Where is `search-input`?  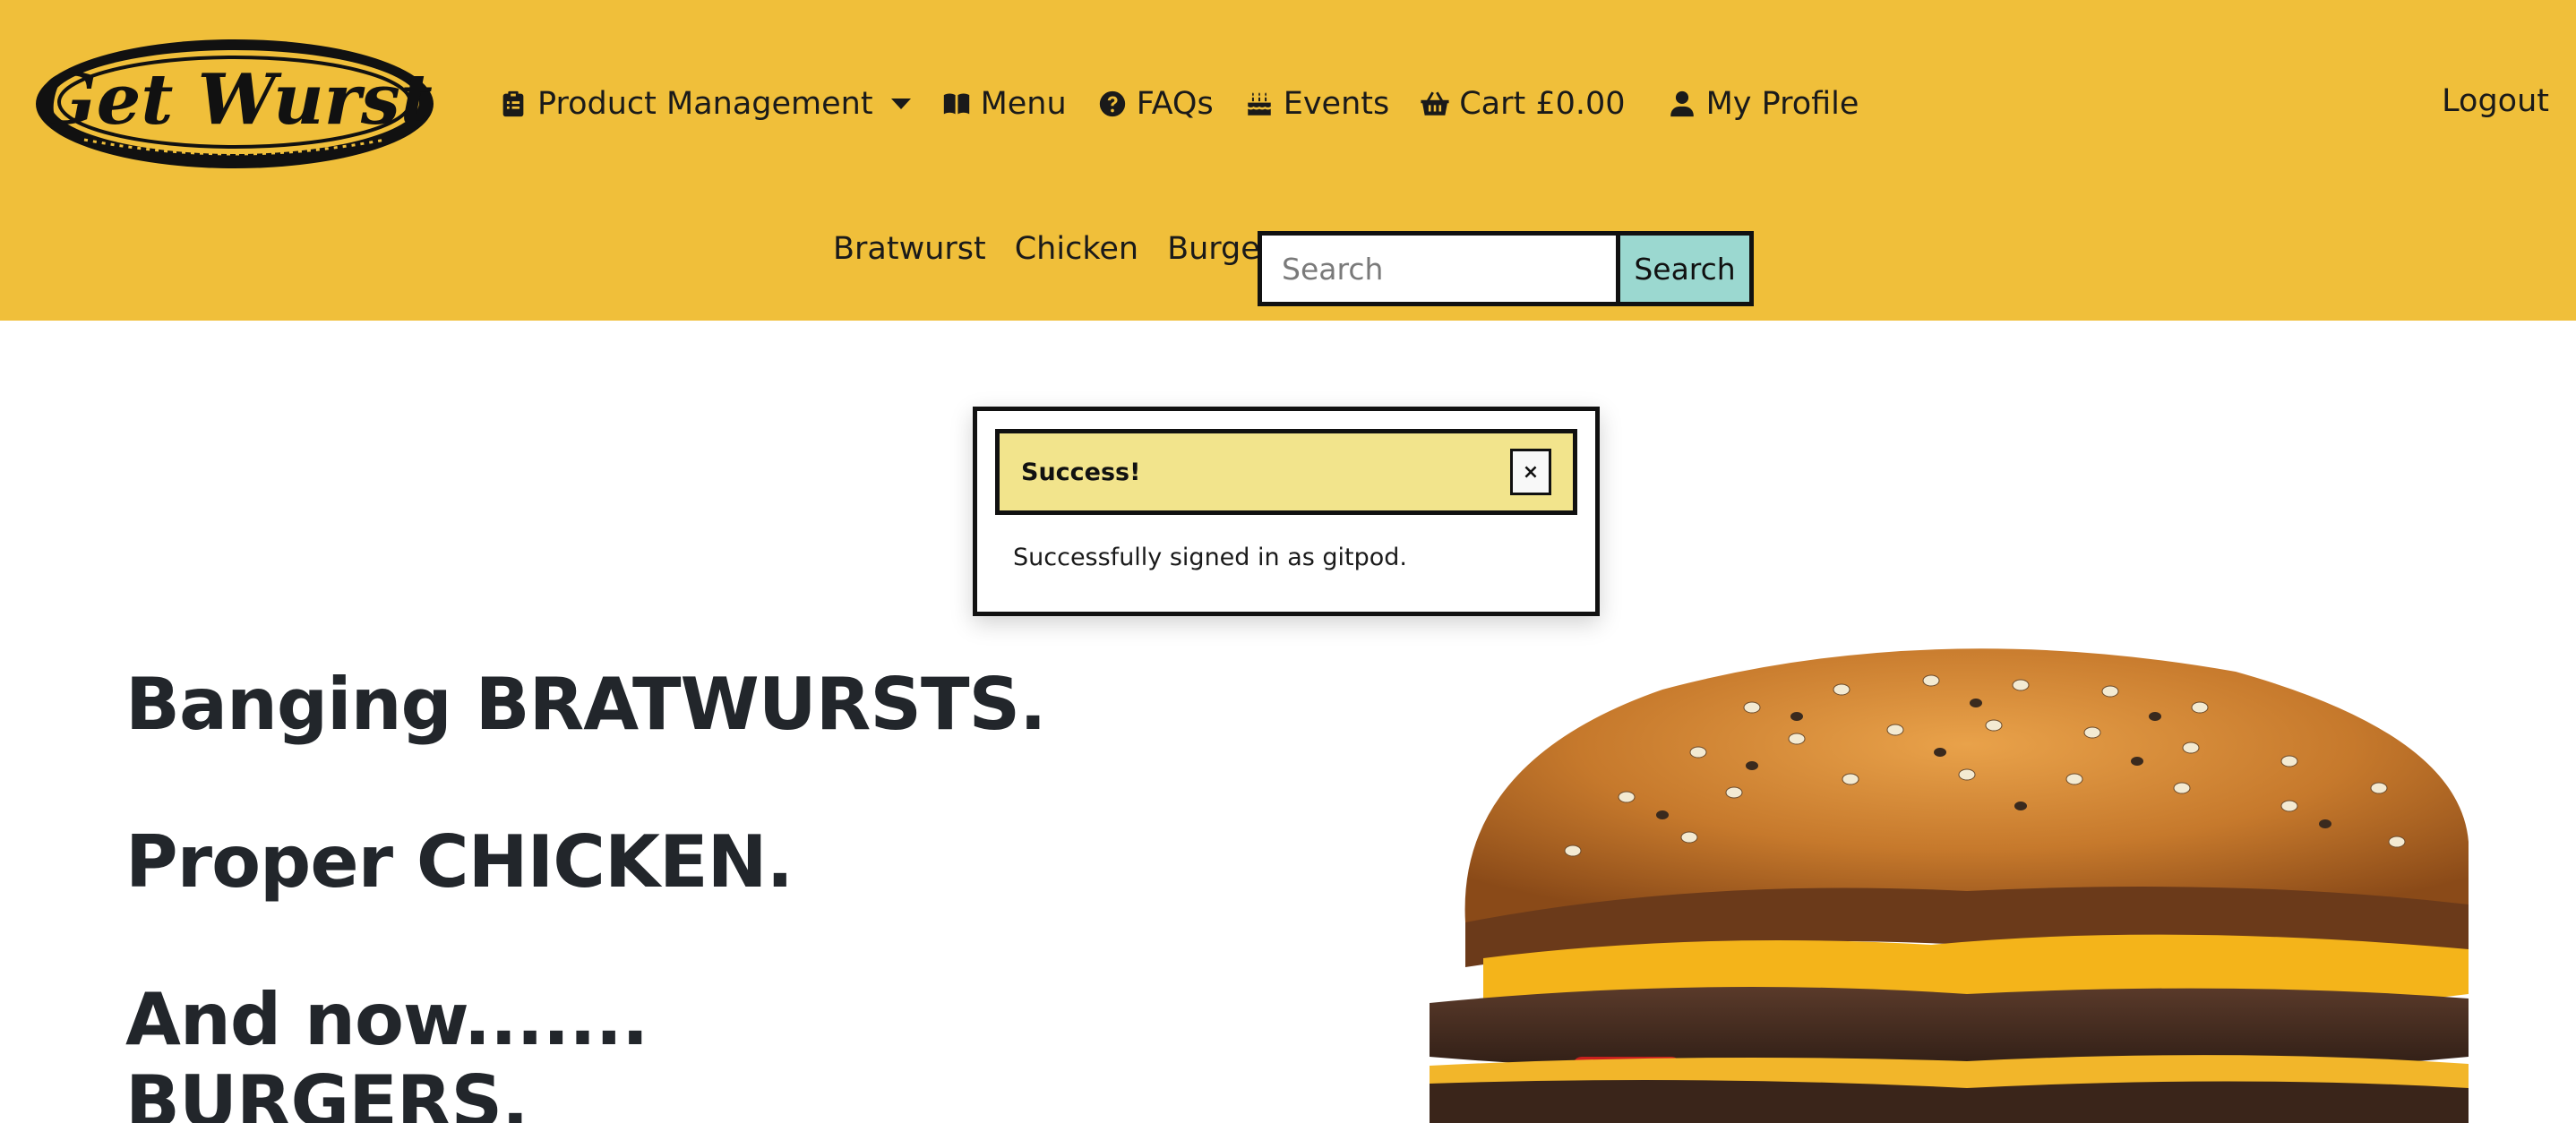 search-input is located at coordinates (1441, 269).